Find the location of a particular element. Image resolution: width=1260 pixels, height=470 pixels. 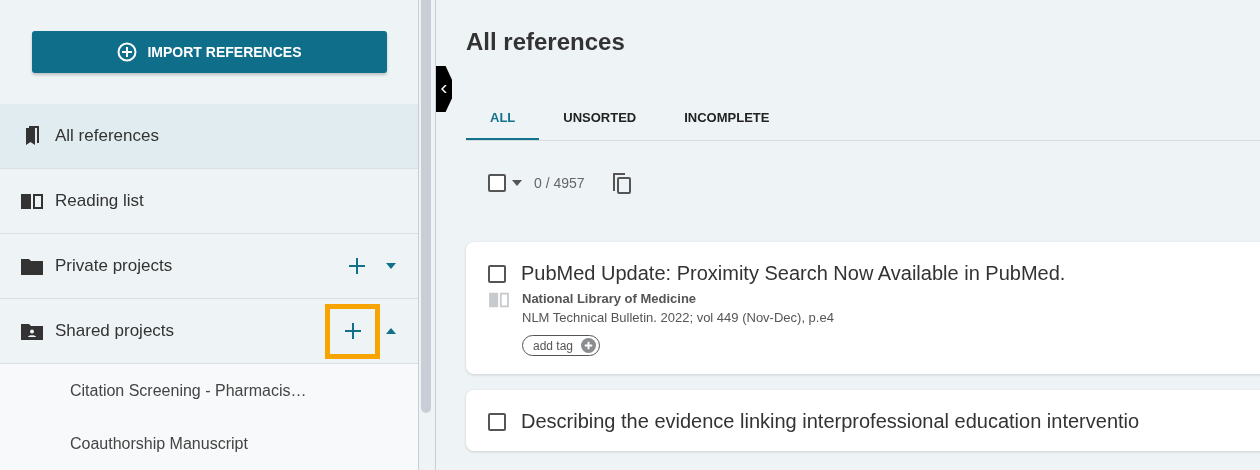

import-references-button: IMPORT REFERENCES is located at coordinates (209, 52).